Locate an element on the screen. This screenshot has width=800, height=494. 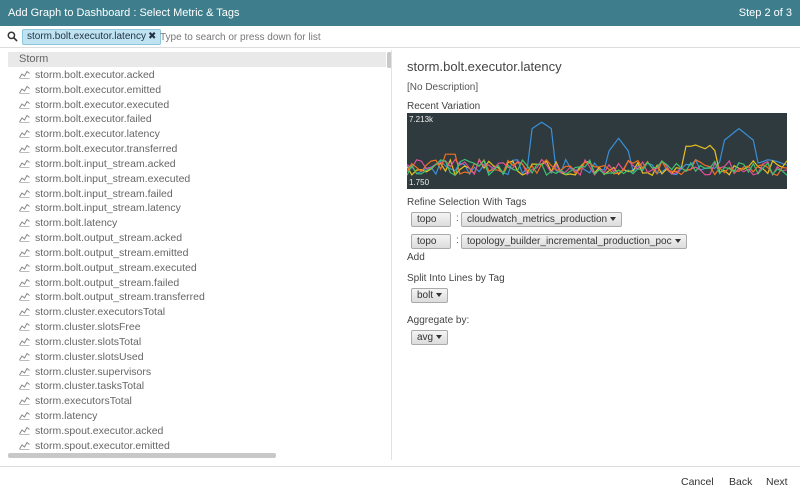
list-item: storm.bolt.input_stream.latency is located at coordinates (197, 208).